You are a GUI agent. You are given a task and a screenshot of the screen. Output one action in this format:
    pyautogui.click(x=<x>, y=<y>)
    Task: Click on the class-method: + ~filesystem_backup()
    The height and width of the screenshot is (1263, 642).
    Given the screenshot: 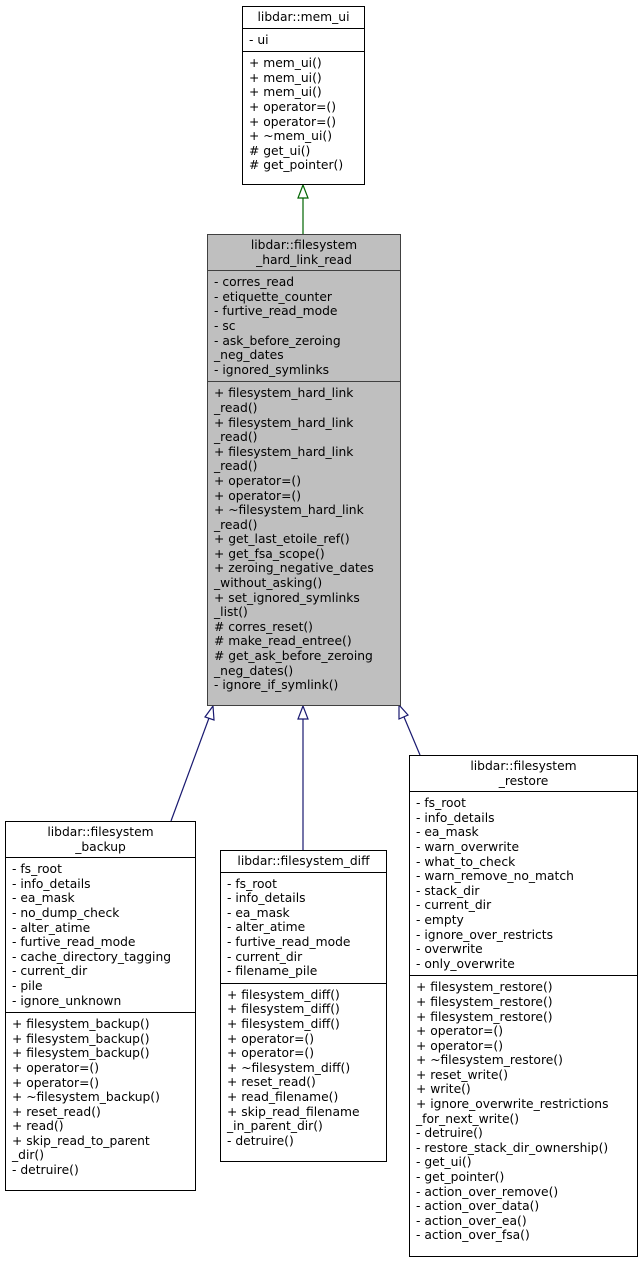 What is the action you would take?
    pyautogui.click(x=100, y=1097)
    